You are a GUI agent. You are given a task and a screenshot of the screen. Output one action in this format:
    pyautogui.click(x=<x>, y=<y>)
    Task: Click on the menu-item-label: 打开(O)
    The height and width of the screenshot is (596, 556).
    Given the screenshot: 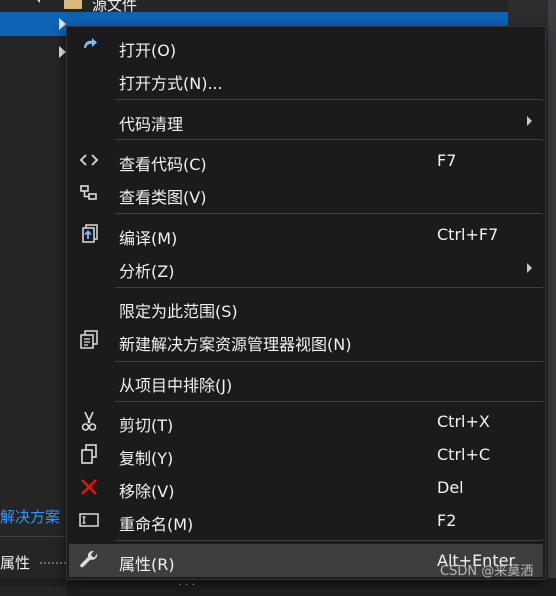 What is the action you would take?
    pyautogui.click(x=148, y=50)
    